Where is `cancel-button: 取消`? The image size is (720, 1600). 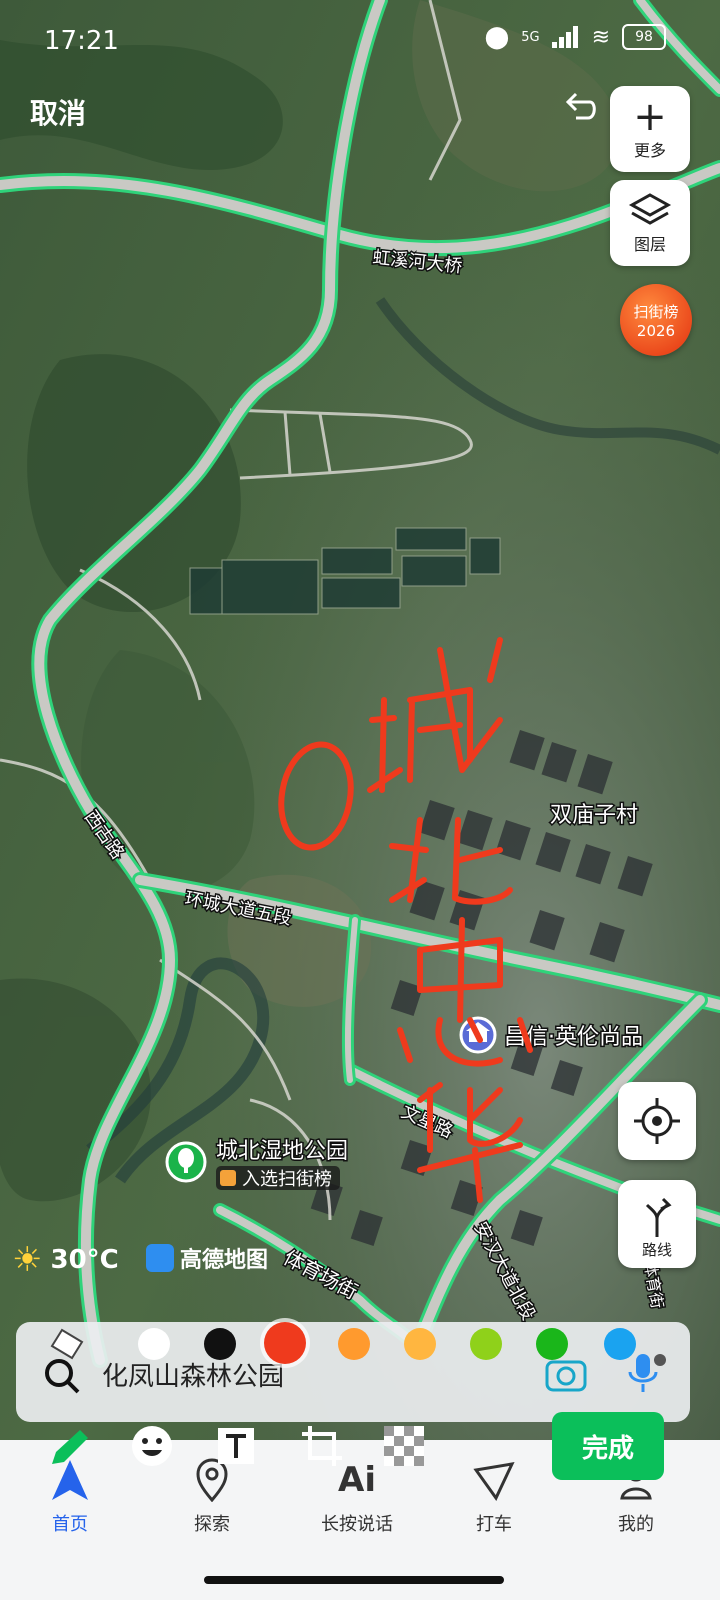
cancel-button: 取消 is located at coordinates (58, 112).